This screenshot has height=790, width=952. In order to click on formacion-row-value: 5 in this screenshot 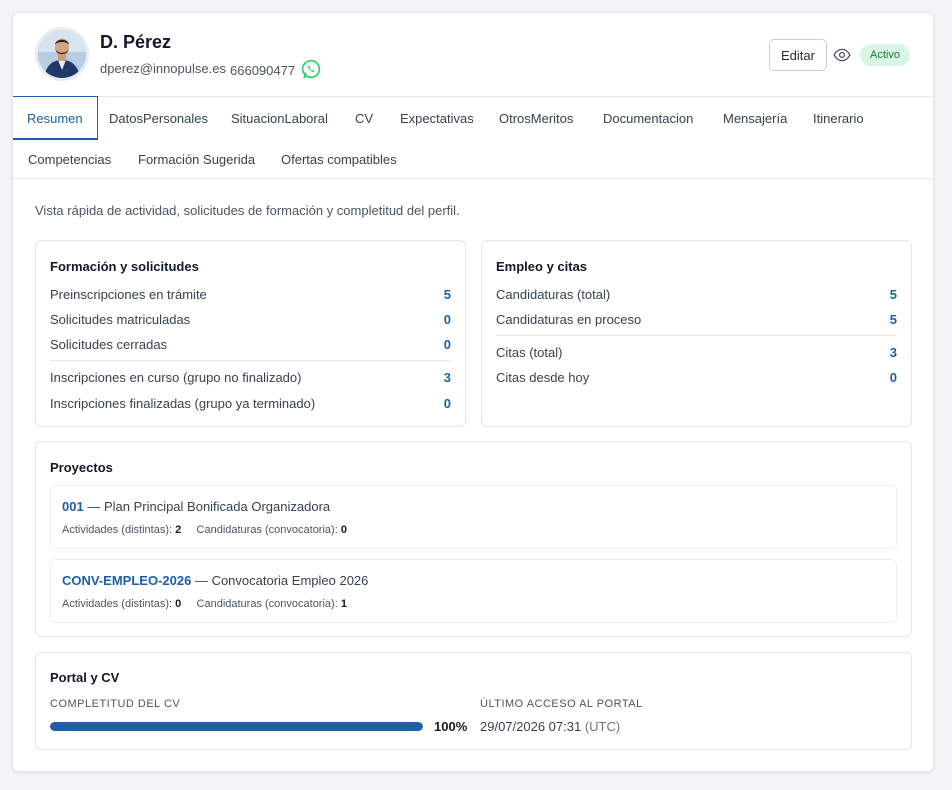, I will do `click(447, 294)`.